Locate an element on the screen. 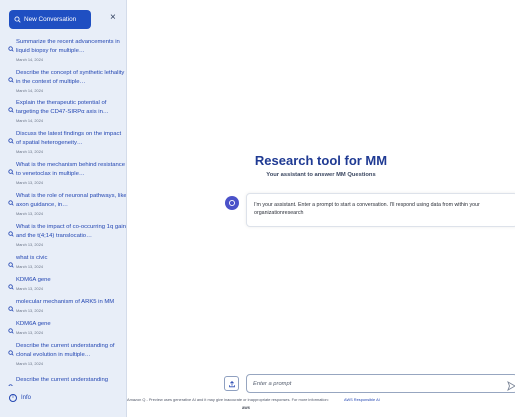 The image size is (515, 417). upload-icon is located at coordinates (232, 384).